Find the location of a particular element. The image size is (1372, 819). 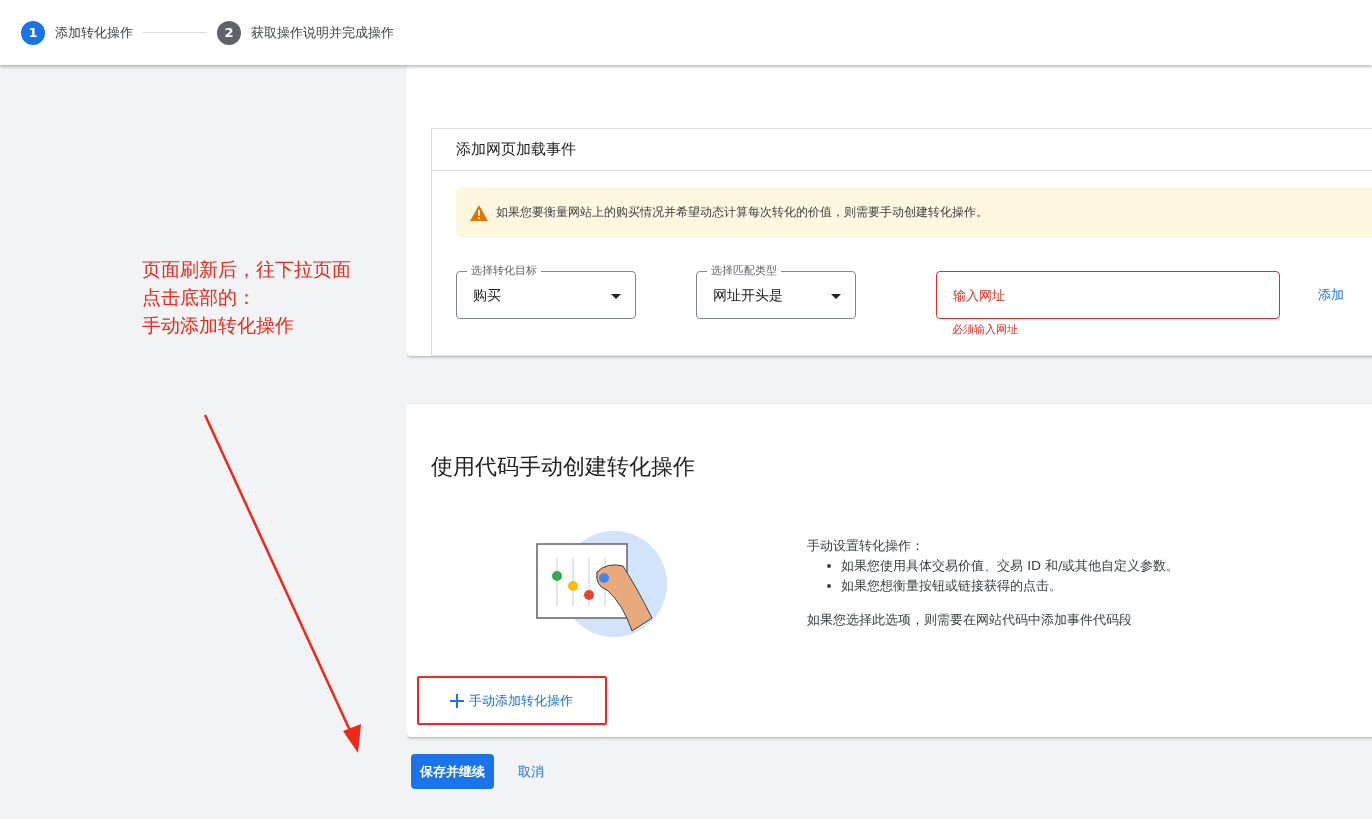

url-input-field: 输入网址 is located at coordinates (1108, 295).